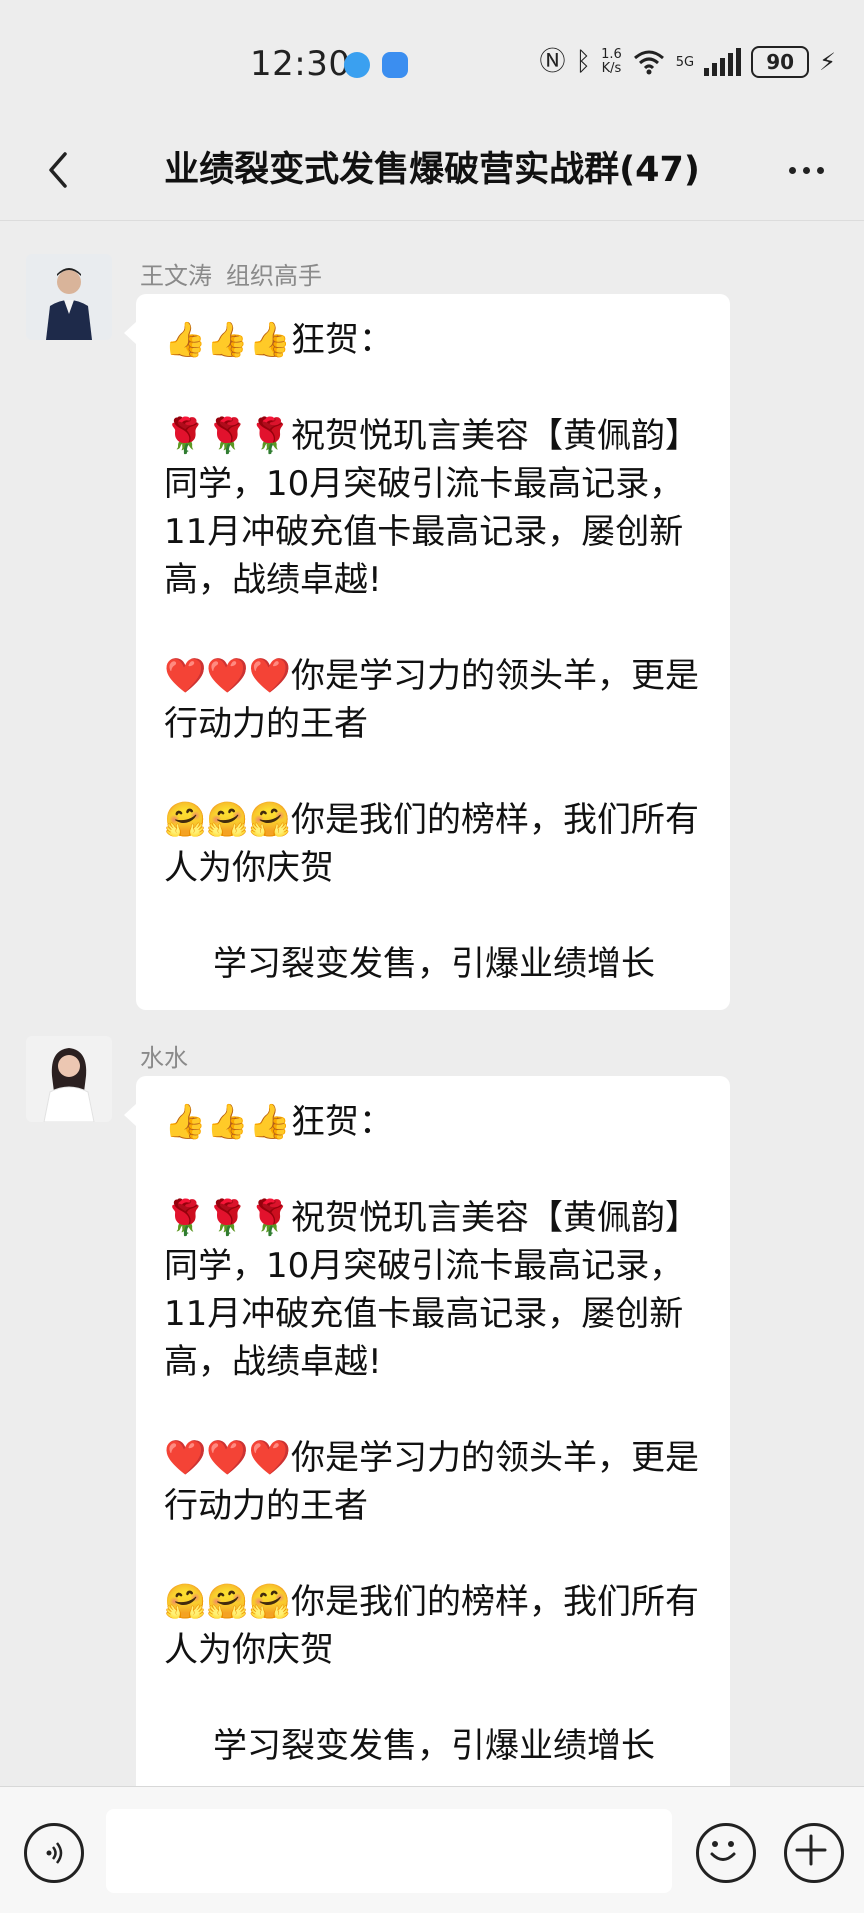 This screenshot has width=864, height=1913. I want to click on chat-title: 业绩裂变式发售爆破营实战群(47), so click(432, 170).